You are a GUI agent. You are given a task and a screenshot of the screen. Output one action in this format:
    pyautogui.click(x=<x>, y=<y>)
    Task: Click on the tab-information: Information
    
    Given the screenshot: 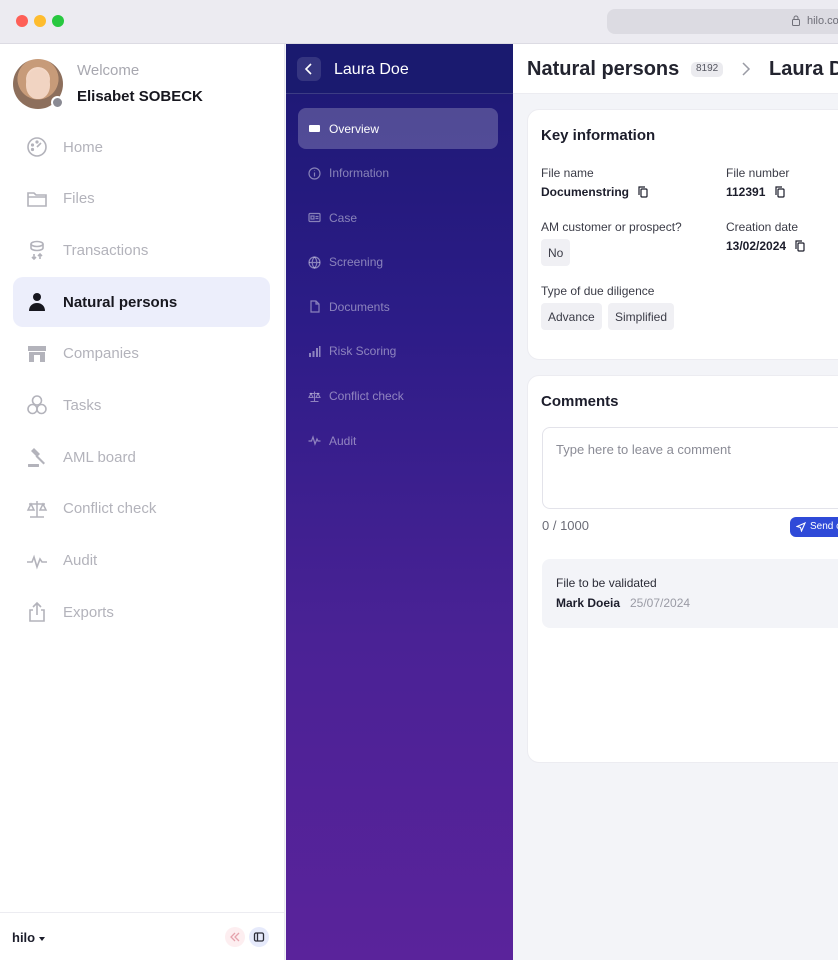 What is the action you would take?
    pyautogui.click(x=398, y=173)
    